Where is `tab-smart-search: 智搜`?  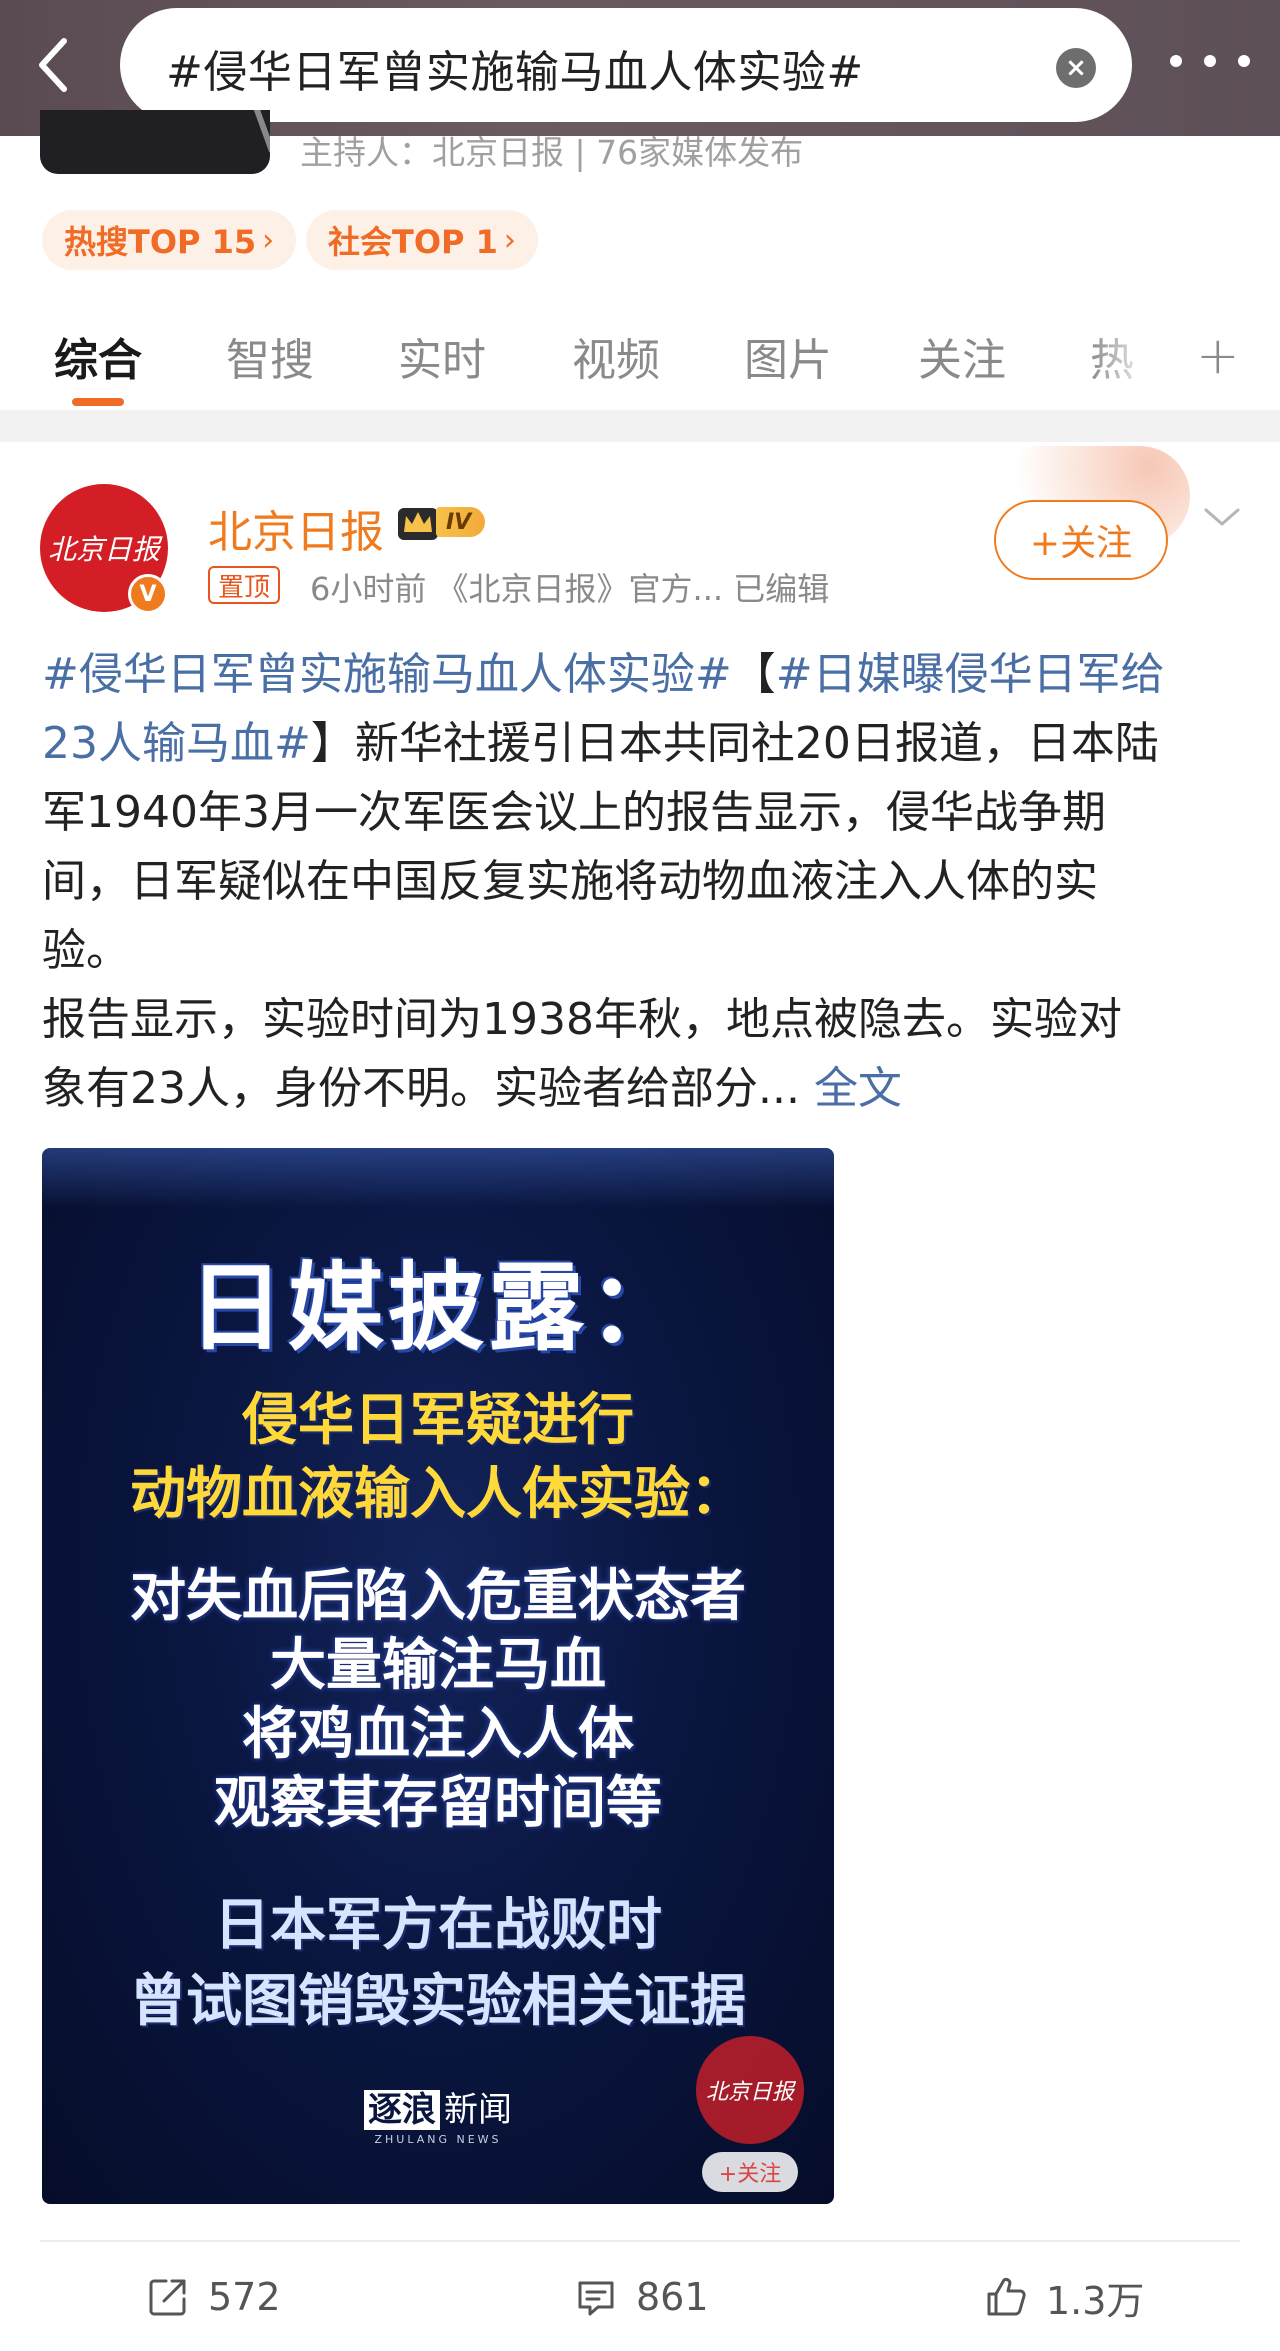
tab-smart-search: 智搜 is located at coordinates (270, 356).